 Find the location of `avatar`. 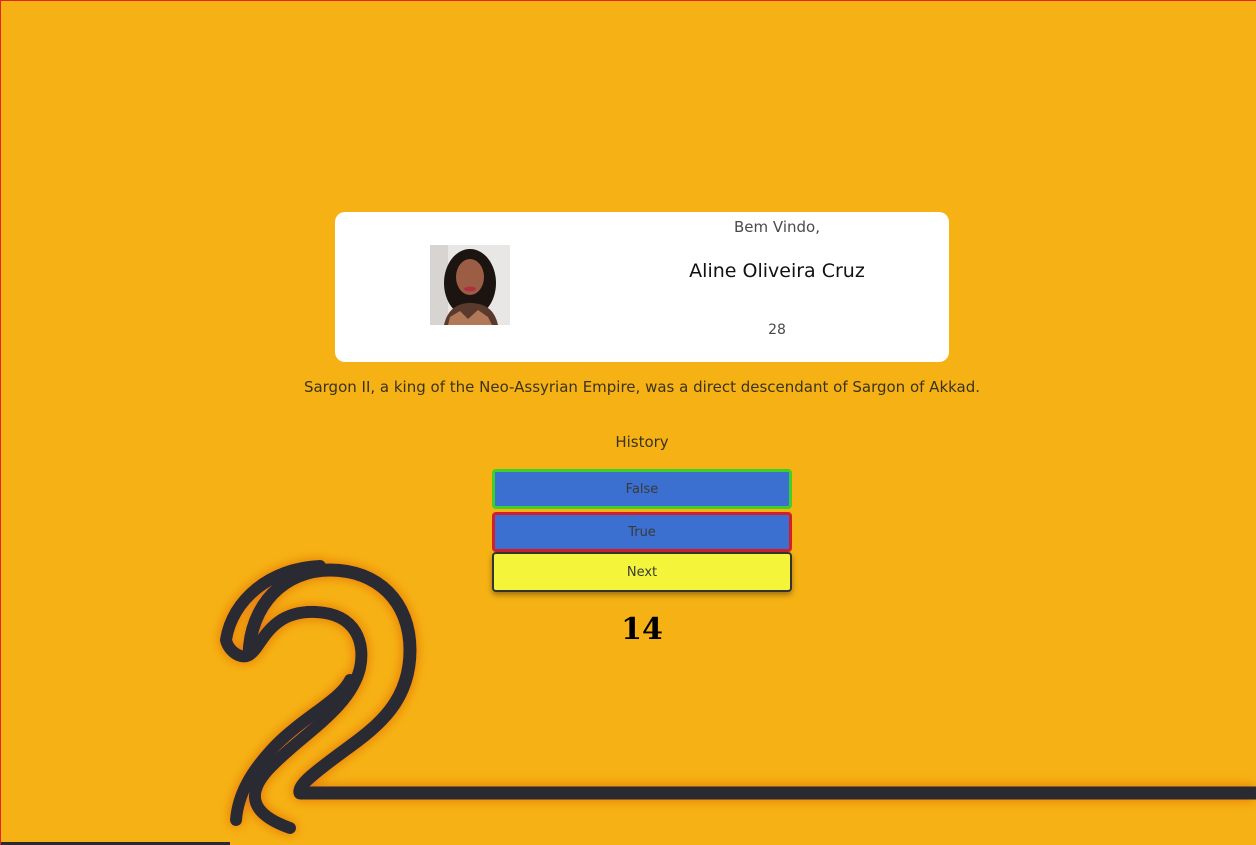

avatar is located at coordinates (470, 285).